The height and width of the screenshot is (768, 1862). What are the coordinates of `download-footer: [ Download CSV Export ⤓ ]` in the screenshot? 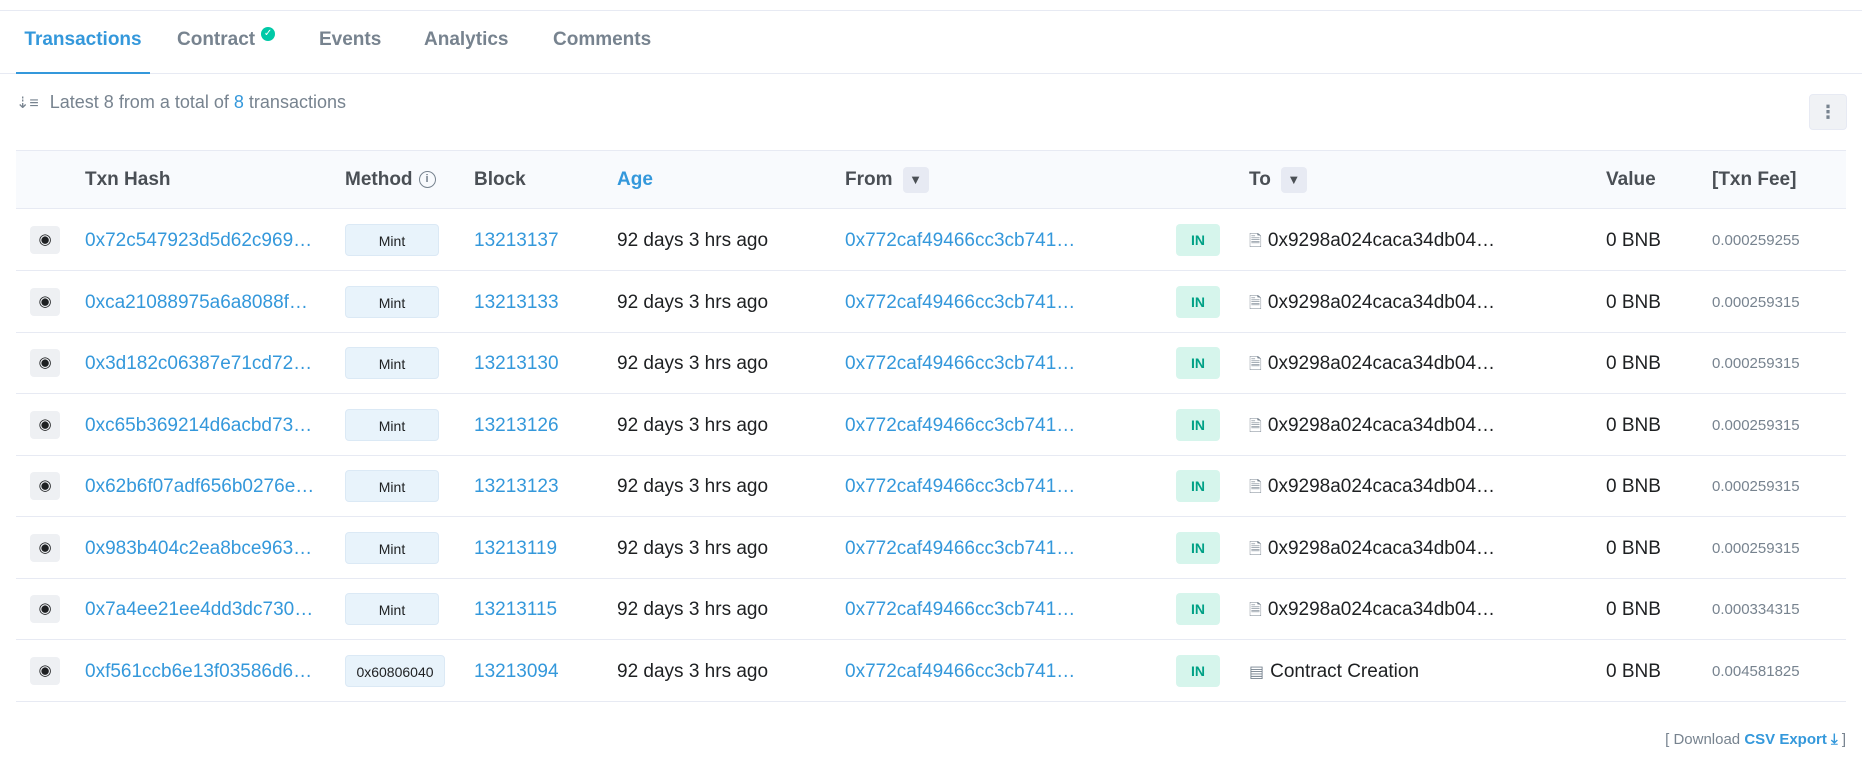 It's located at (1755, 739).